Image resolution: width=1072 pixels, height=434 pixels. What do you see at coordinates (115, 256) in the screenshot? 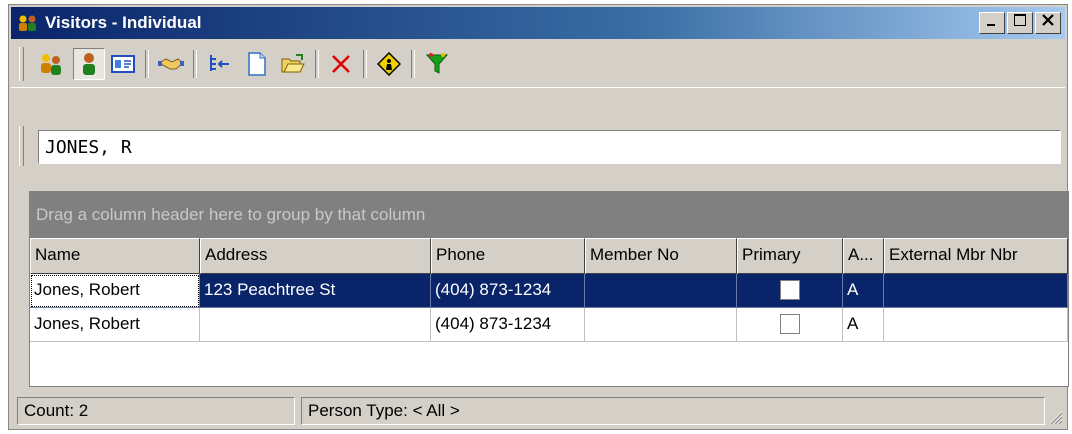
I see `column-header-name: Name` at bounding box center [115, 256].